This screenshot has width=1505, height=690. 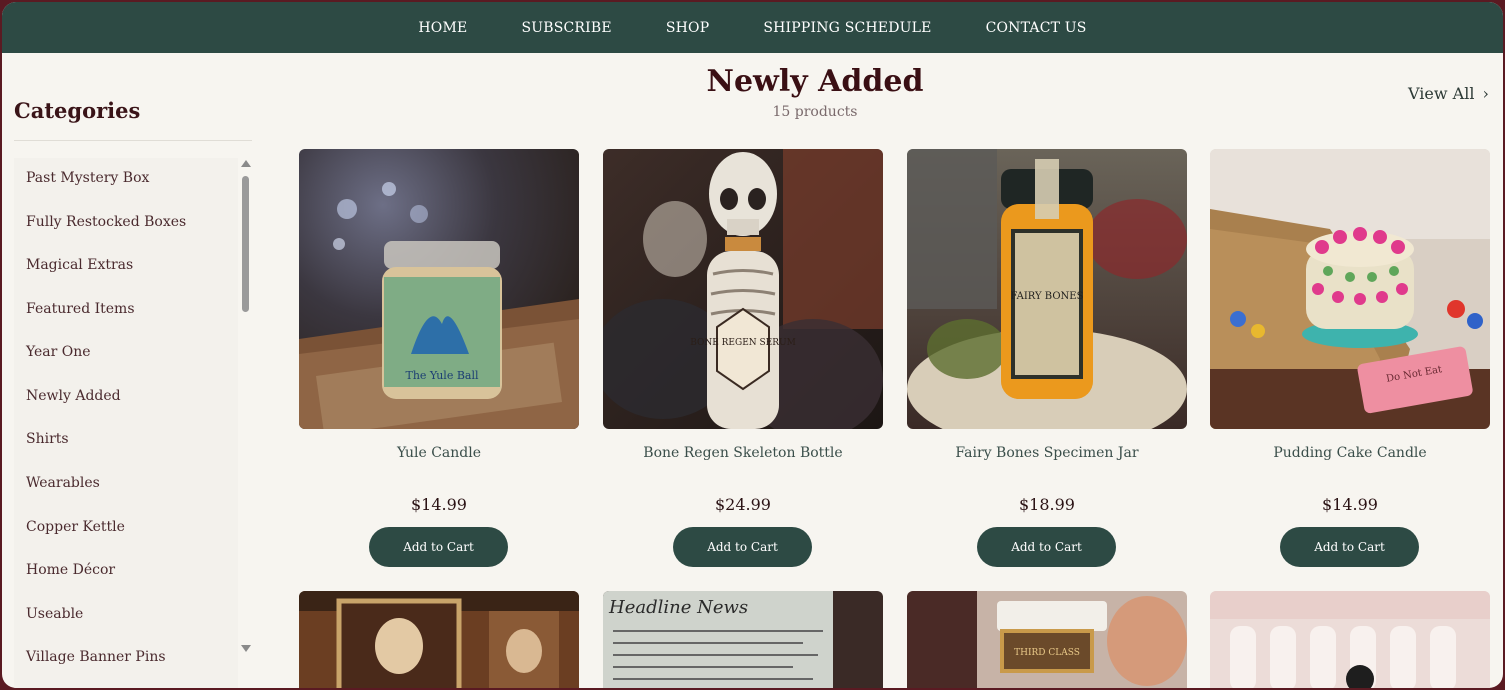 What do you see at coordinates (847, 28) in the screenshot?
I see `nav-shipping-schedule: SHIPPING SCHEDULE` at bounding box center [847, 28].